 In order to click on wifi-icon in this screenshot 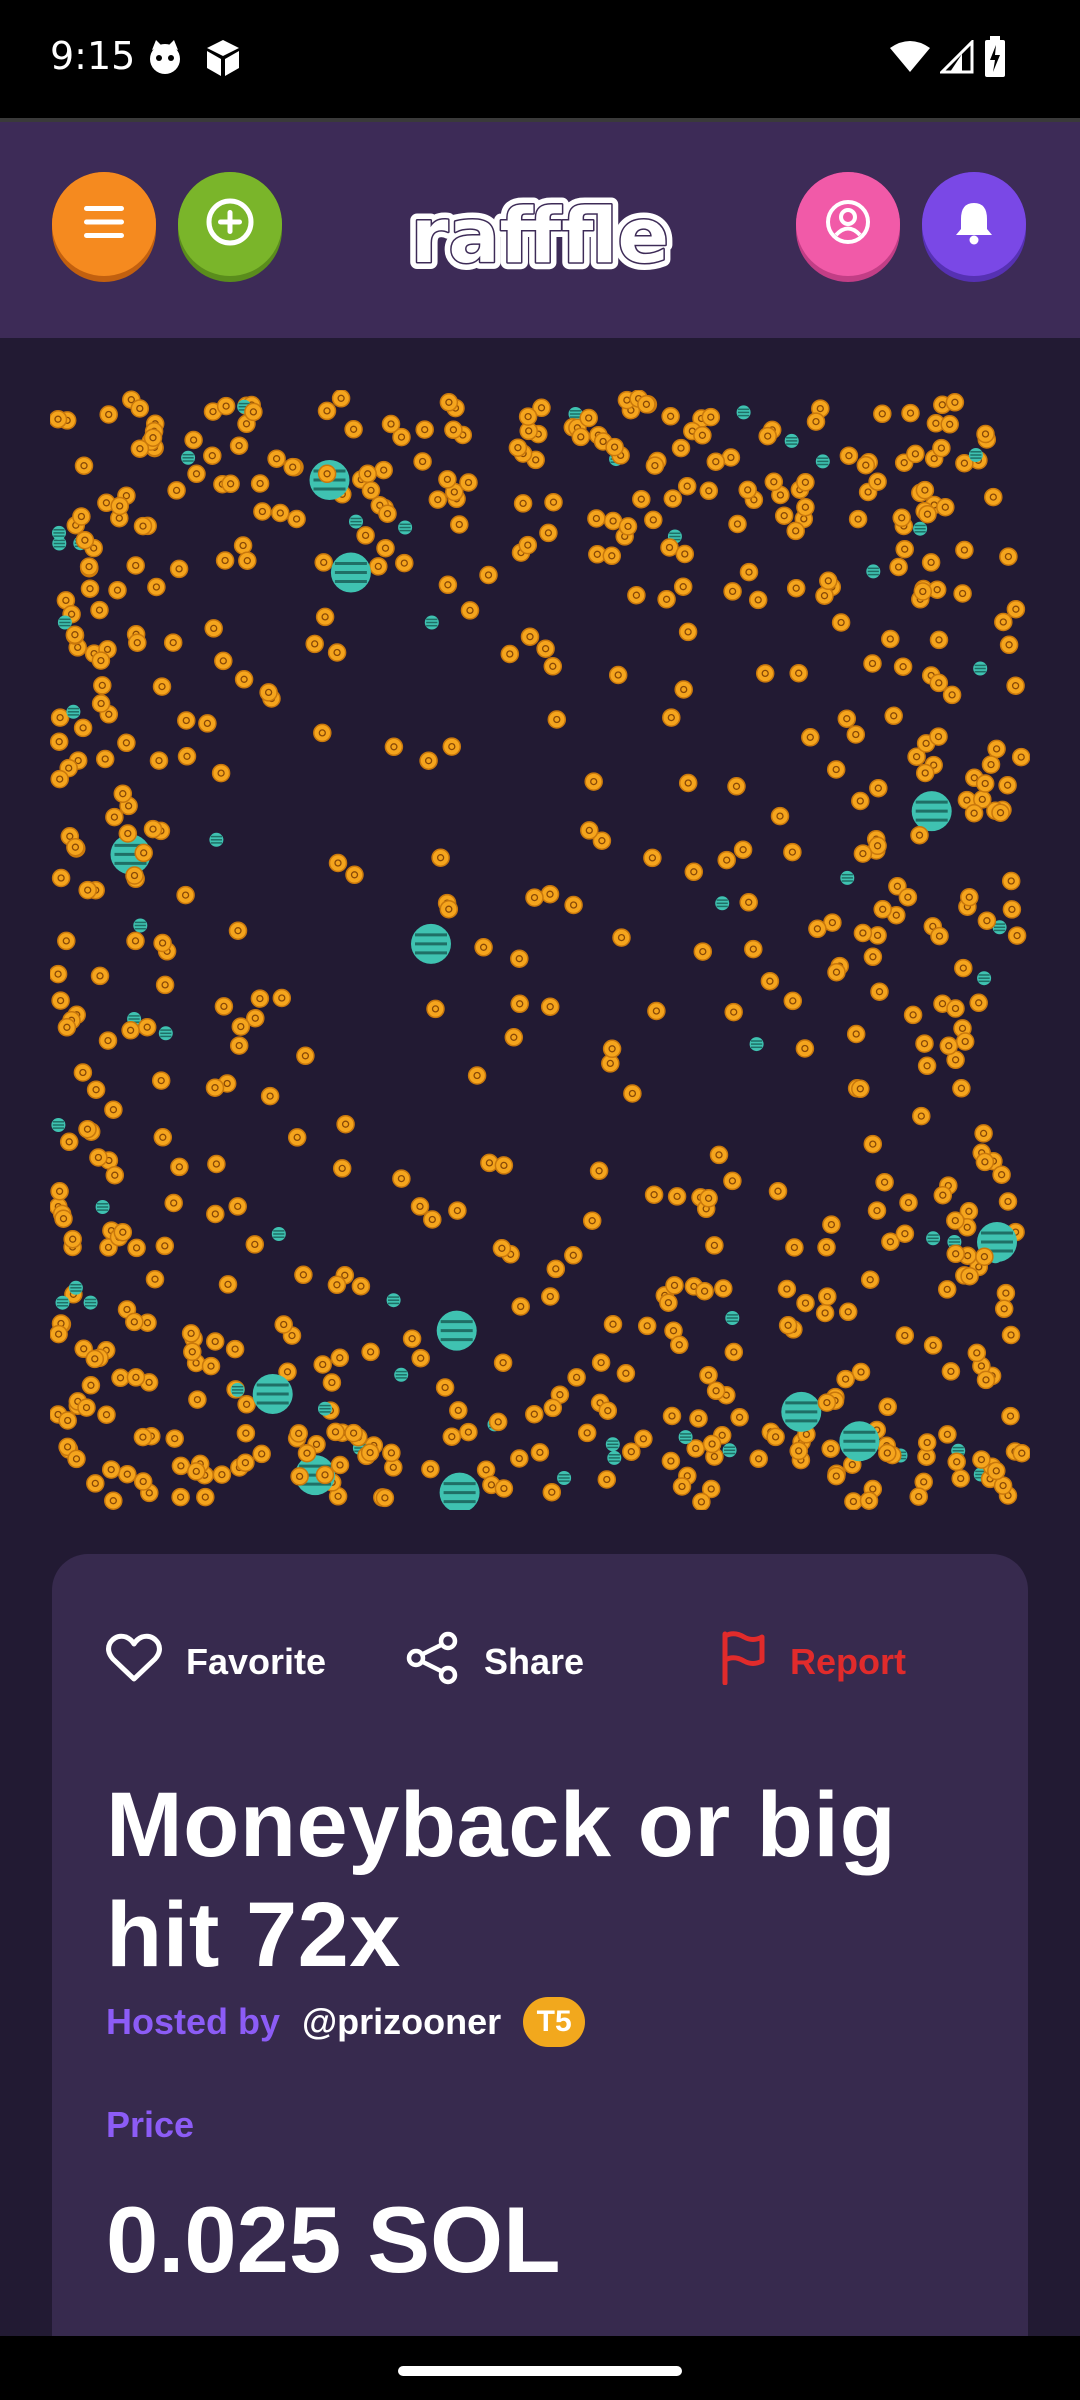, I will do `click(910, 59)`.